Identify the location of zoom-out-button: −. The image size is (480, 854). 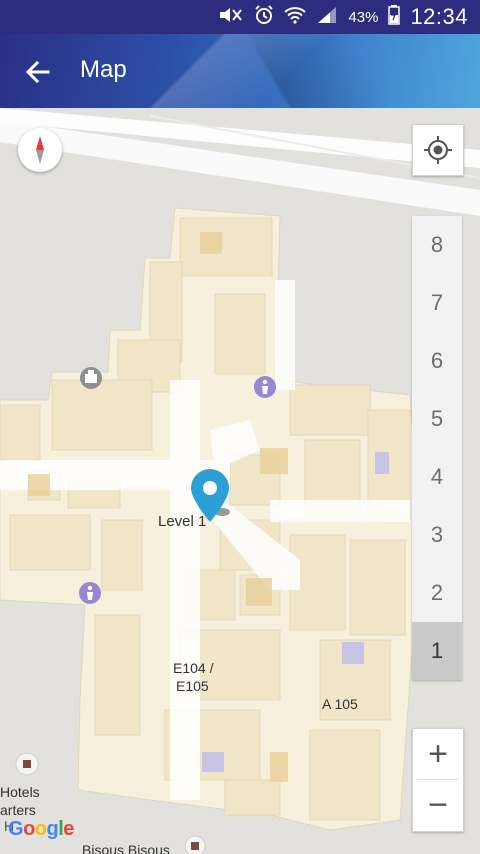
(438, 805).